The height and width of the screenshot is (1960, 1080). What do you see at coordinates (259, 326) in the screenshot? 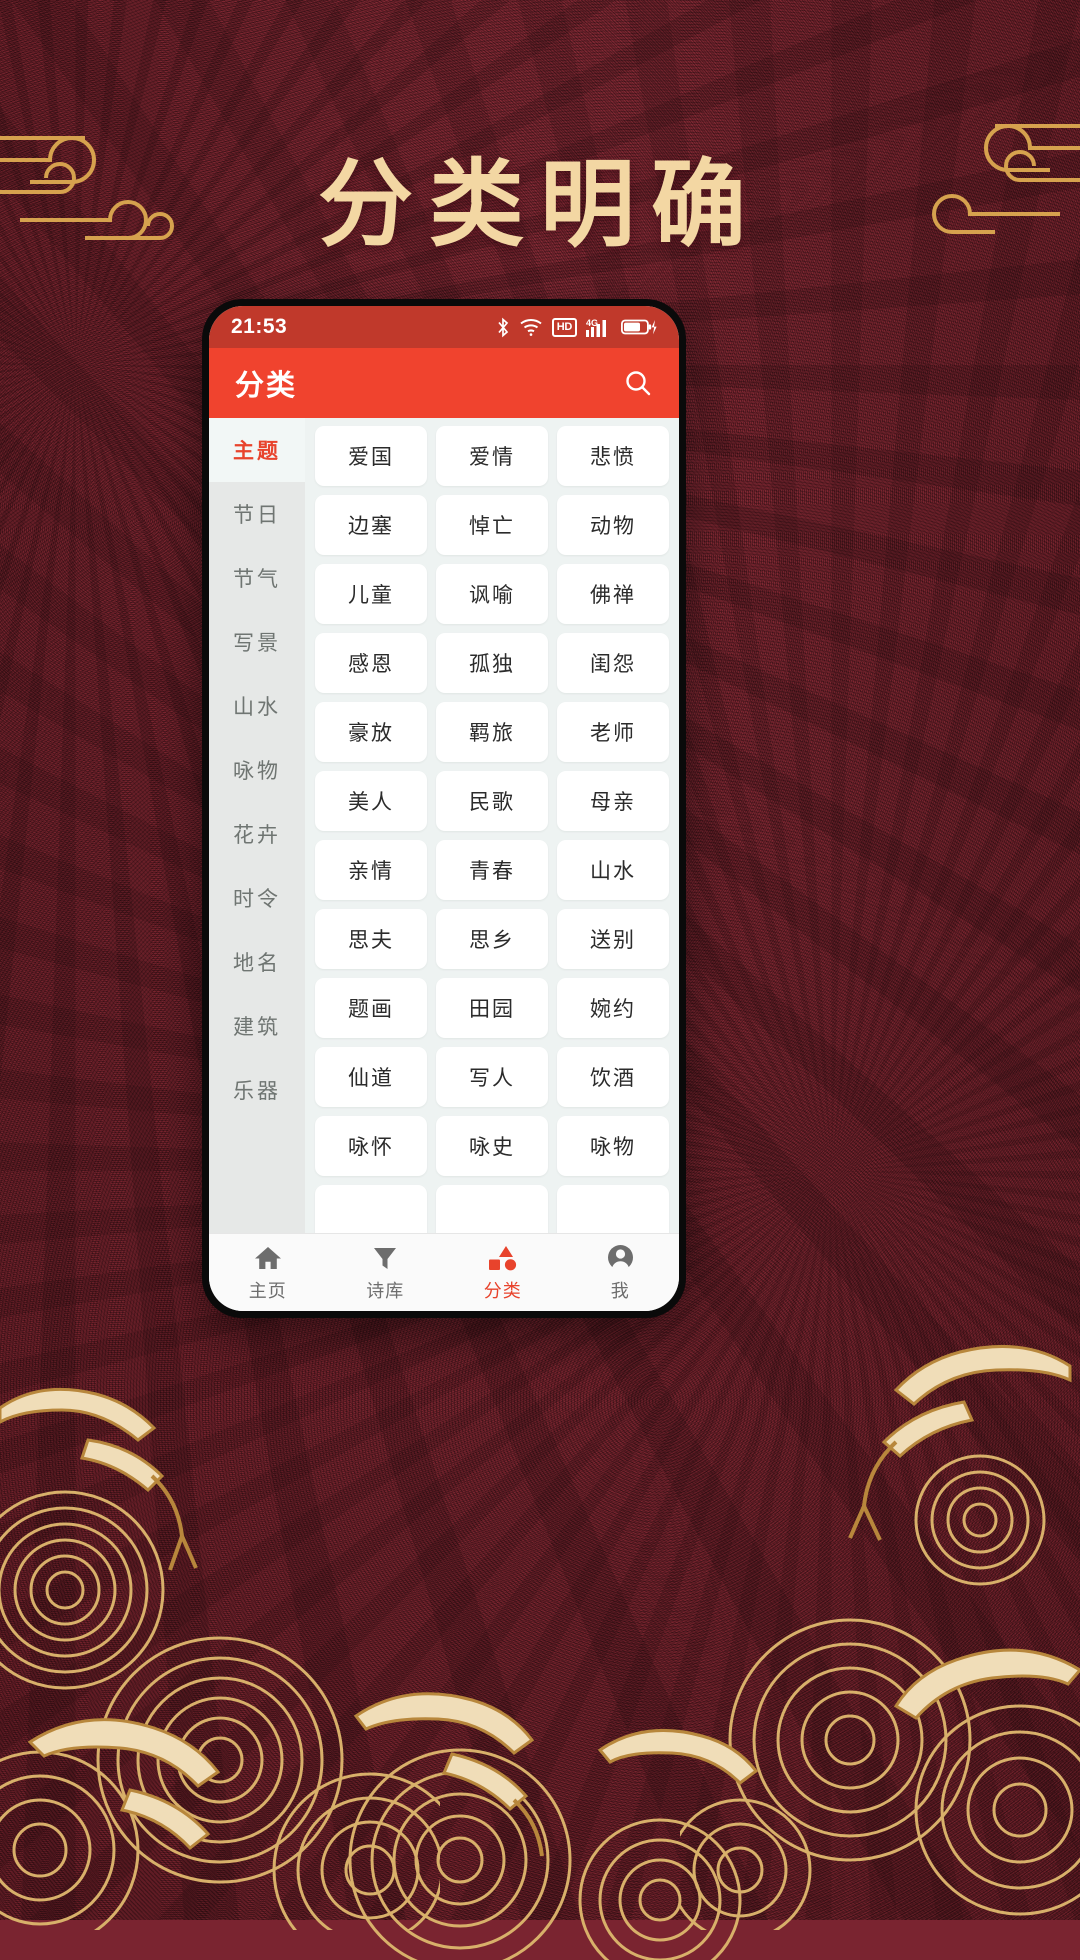
I see `status-bar-clock: 21:53` at bounding box center [259, 326].